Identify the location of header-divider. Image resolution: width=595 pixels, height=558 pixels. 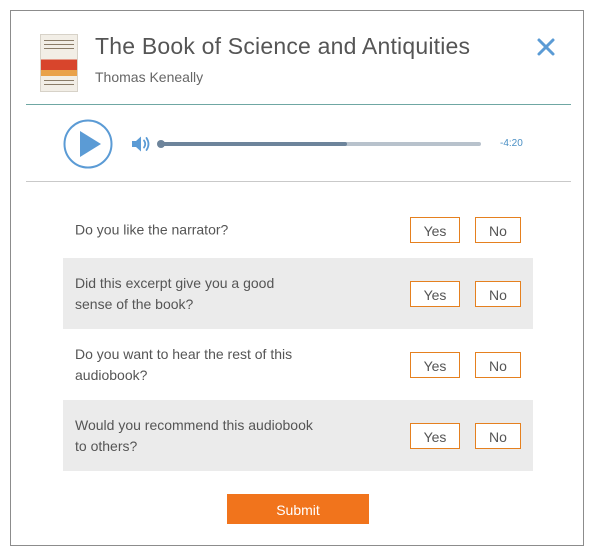
(298, 104).